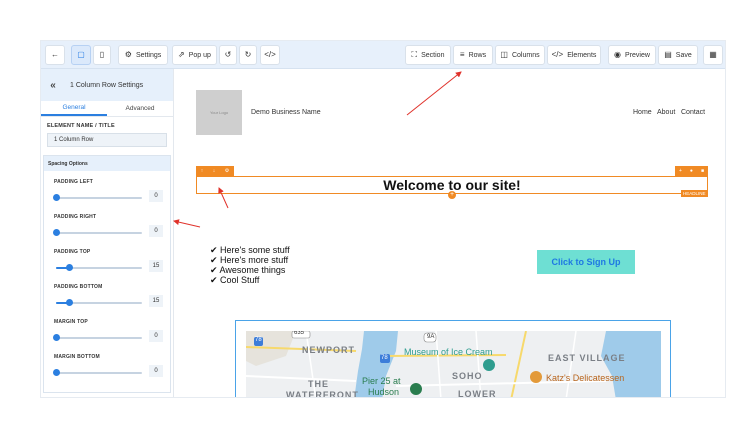 The image size is (754, 424). What do you see at coordinates (467, 376) in the screenshot?
I see `map-label-soho: SOHO` at bounding box center [467, 376].